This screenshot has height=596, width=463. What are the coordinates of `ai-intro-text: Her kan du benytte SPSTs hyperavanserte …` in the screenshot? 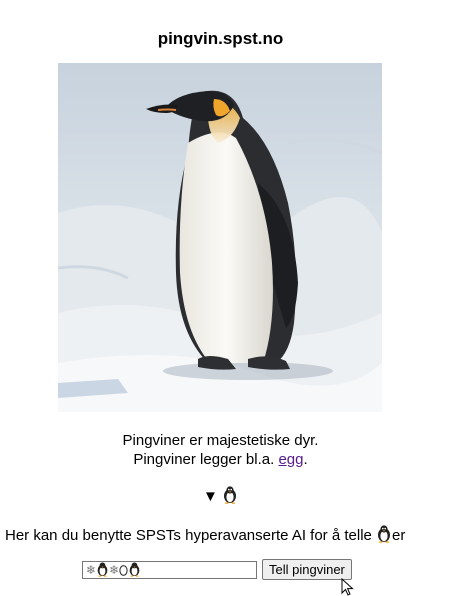 It's located at (205, 534).